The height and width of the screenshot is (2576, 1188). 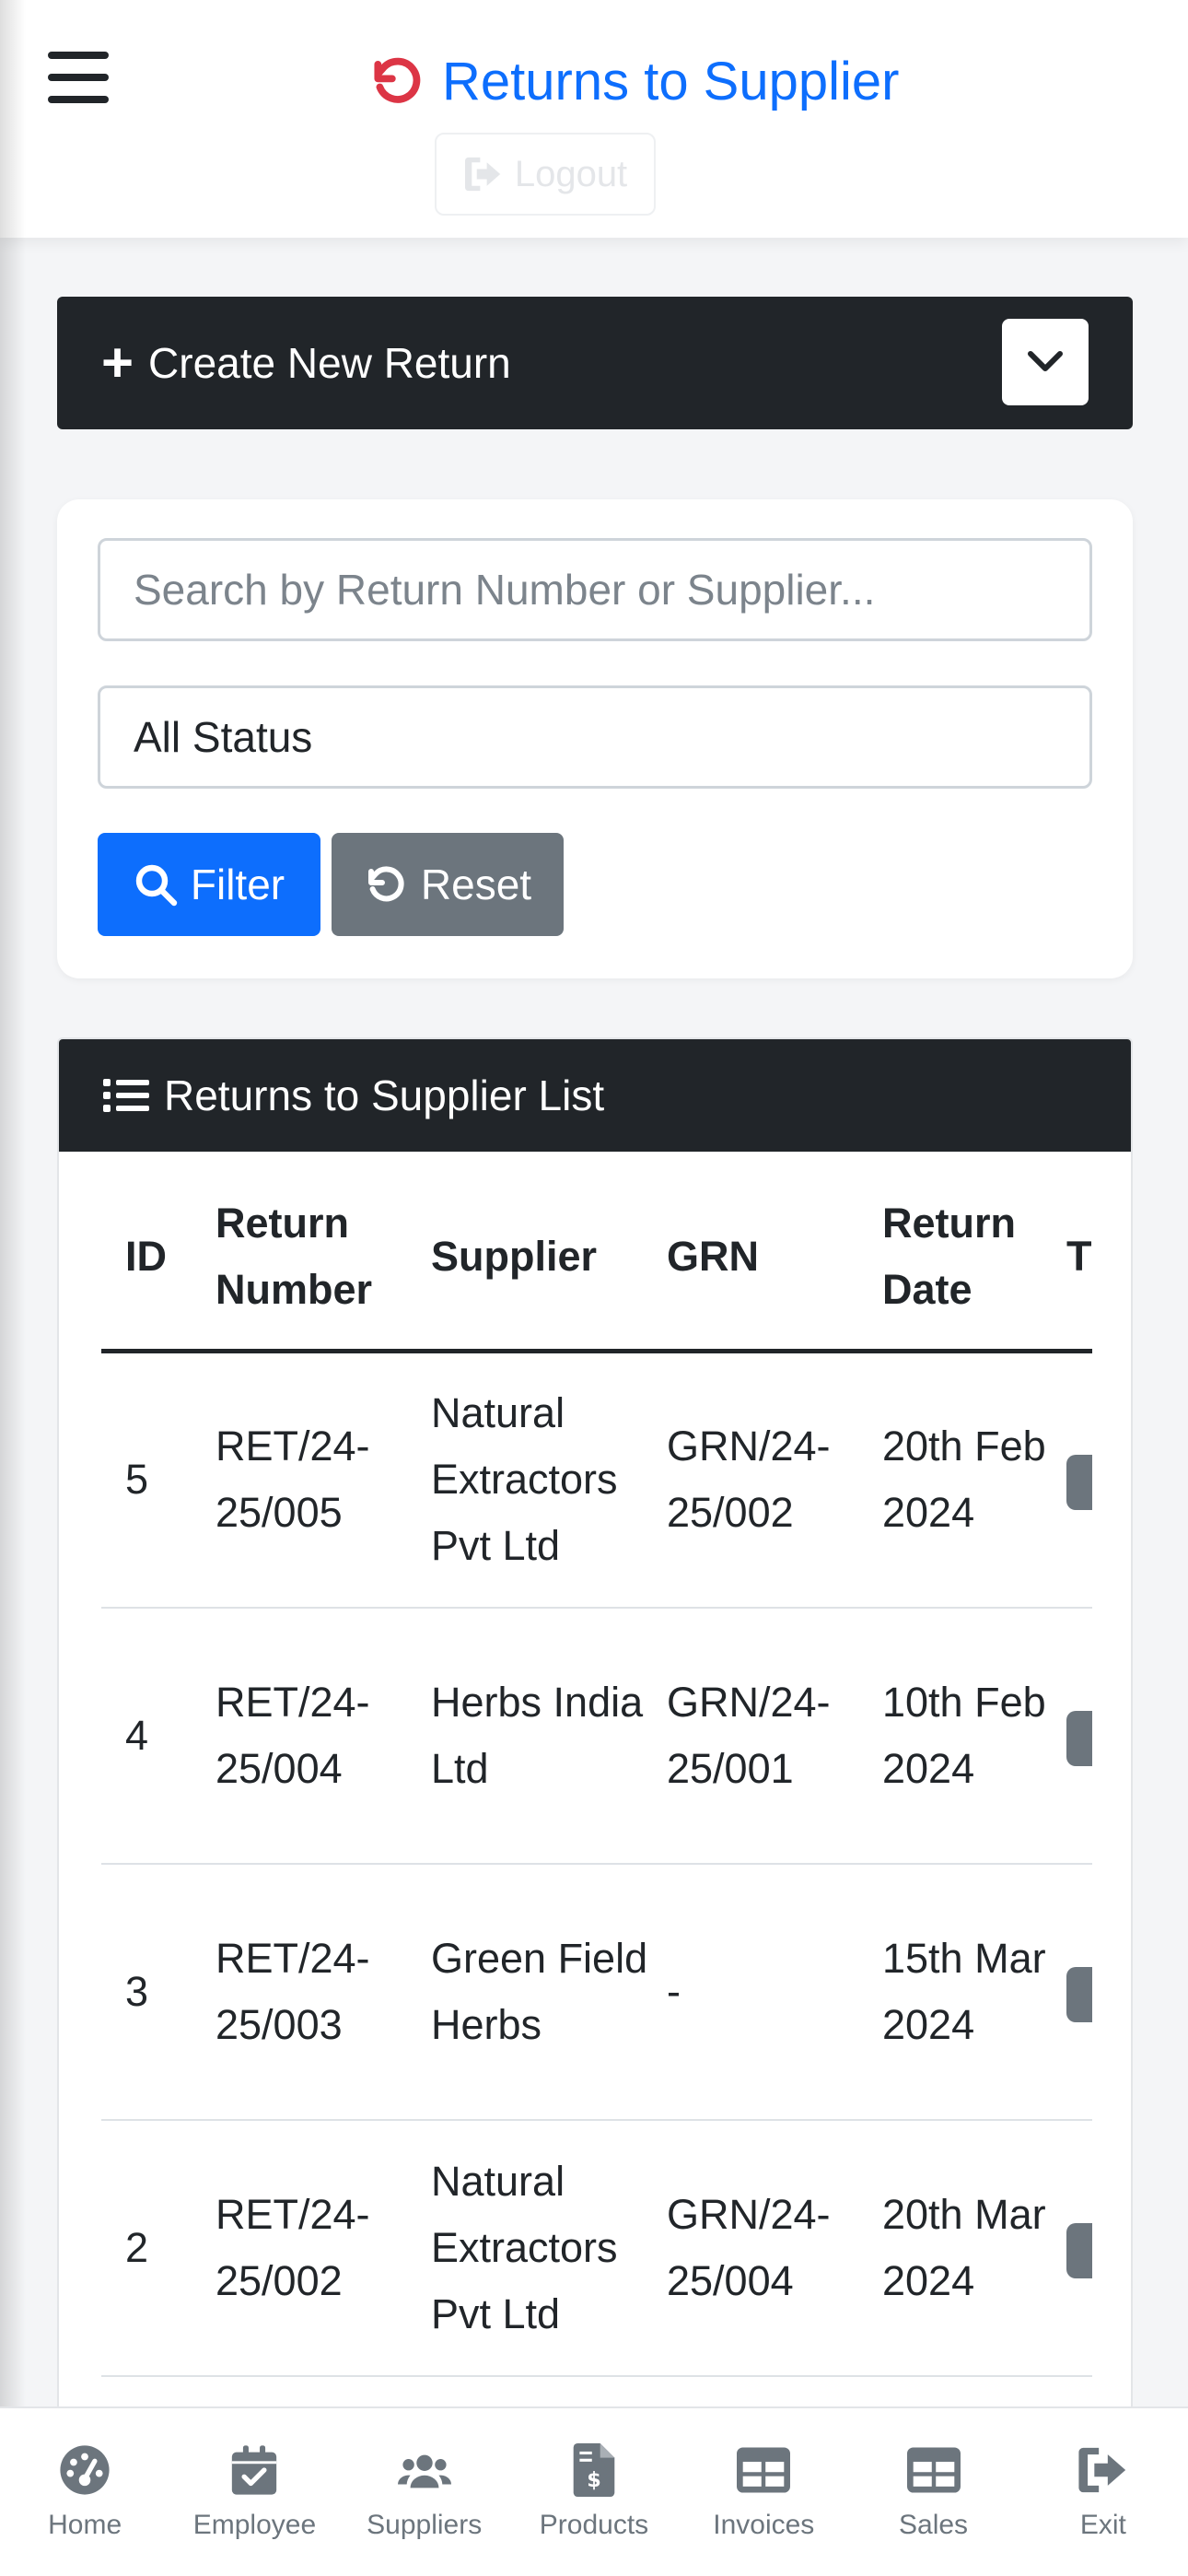 I want to click on logout-label: Logout, so click(x=571, y=173).